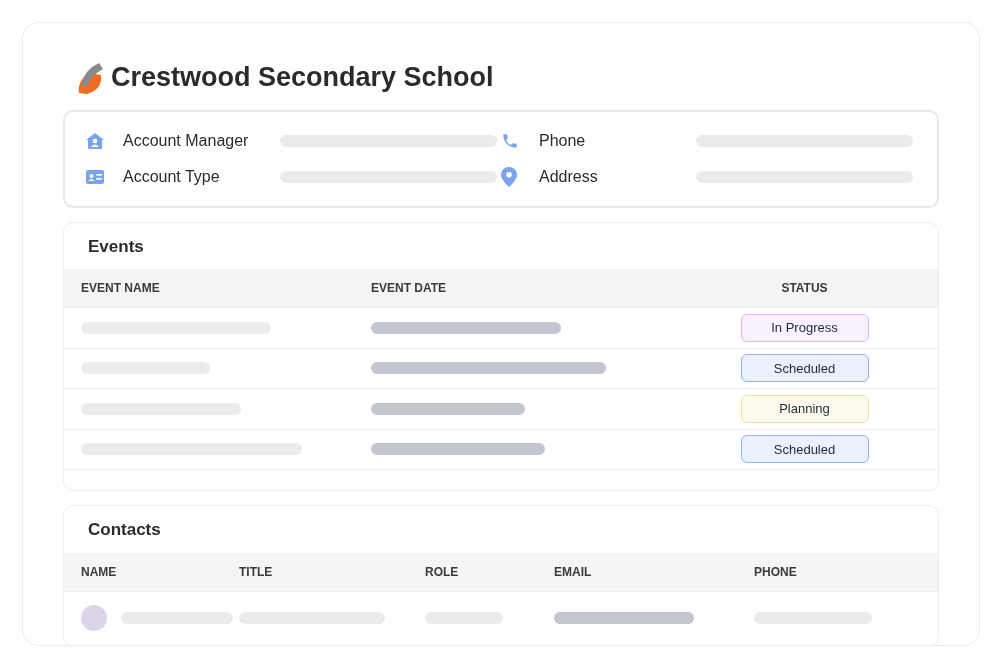 The width and height of the screenshot is (1002, 668). What do you see at coordinates (510, 140) in the screenshot?
I see `phone-icon` at bounding box center [510, 140].